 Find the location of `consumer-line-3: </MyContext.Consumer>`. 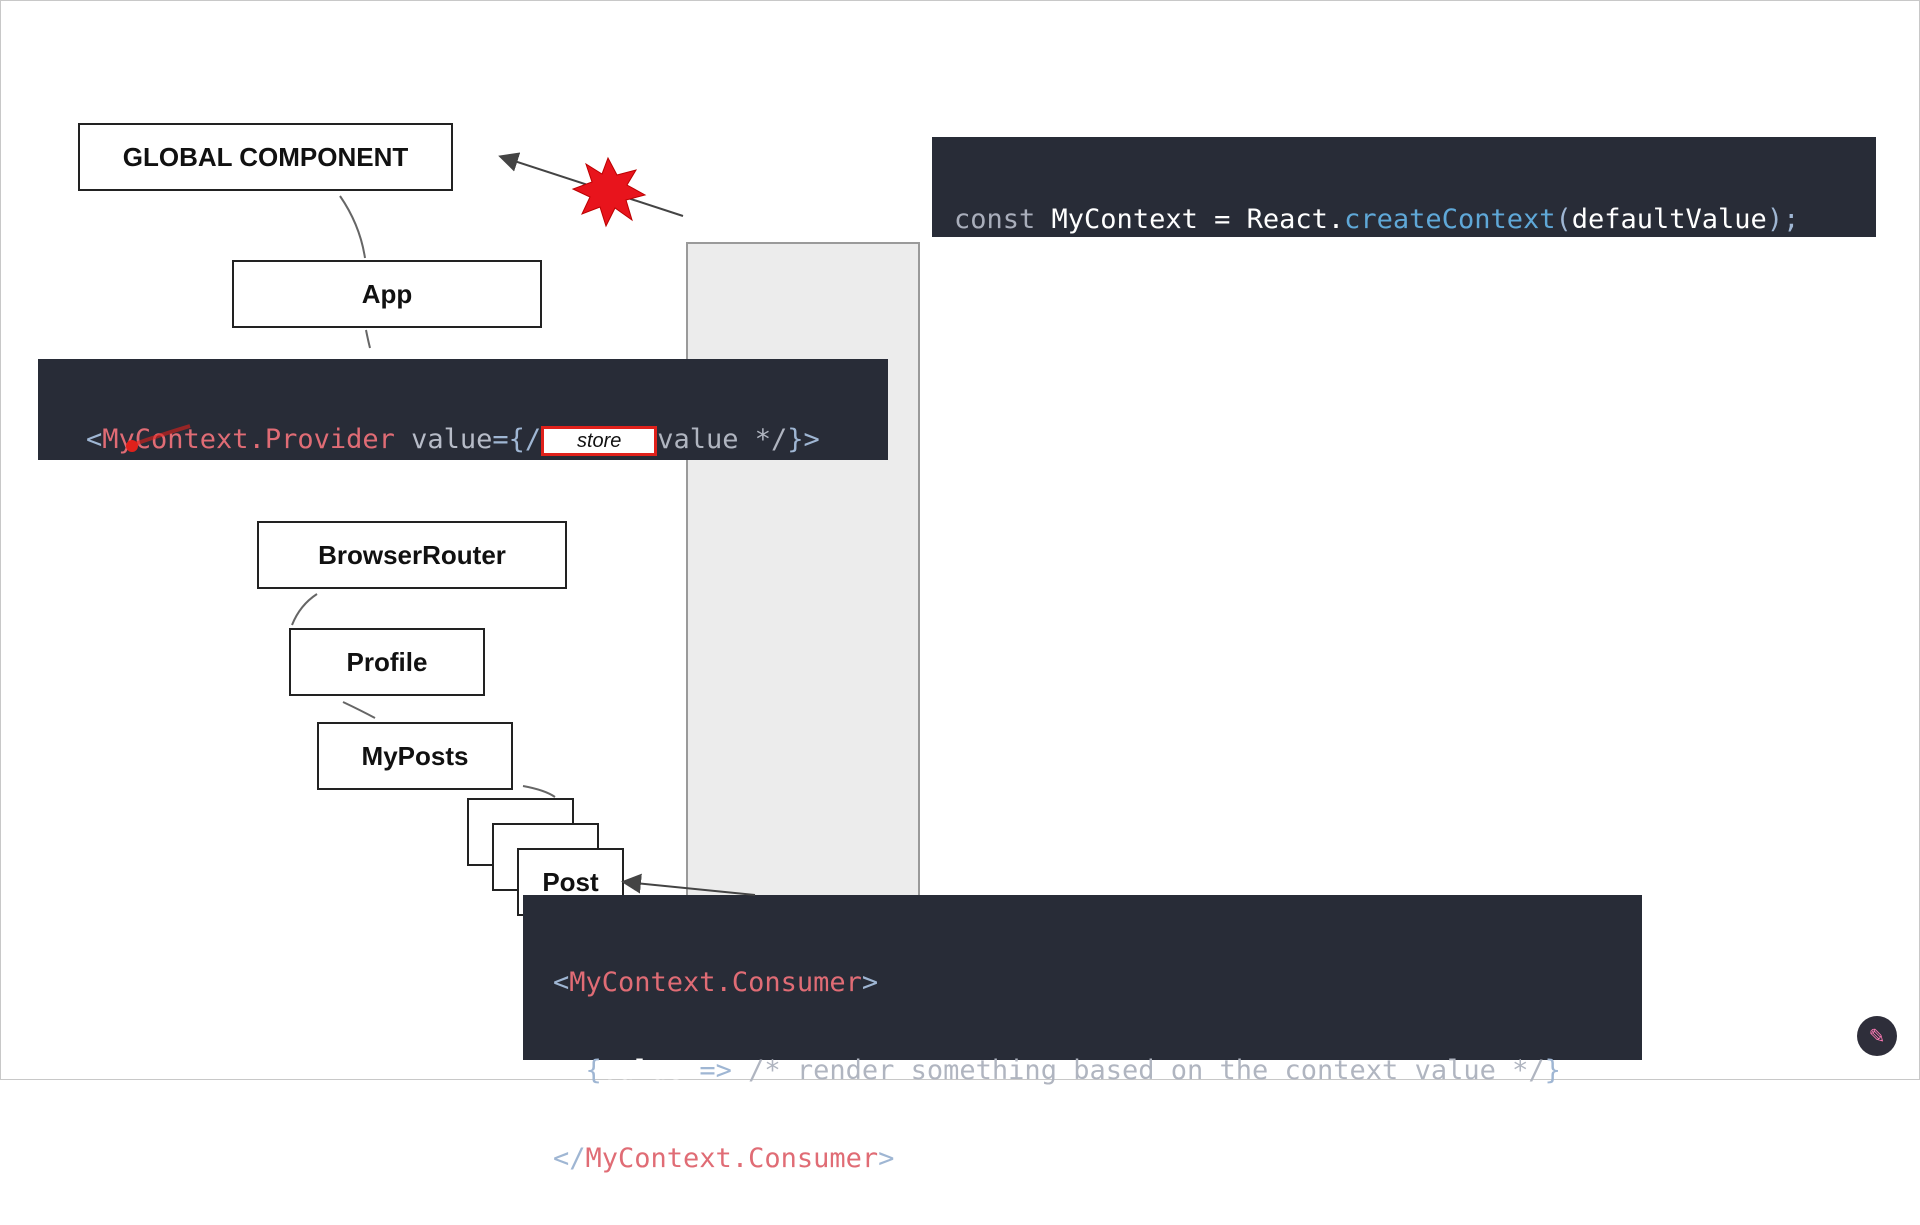

consumer-line-3: </MyContext.Consumer> is located at coordinates (1097, 1159).